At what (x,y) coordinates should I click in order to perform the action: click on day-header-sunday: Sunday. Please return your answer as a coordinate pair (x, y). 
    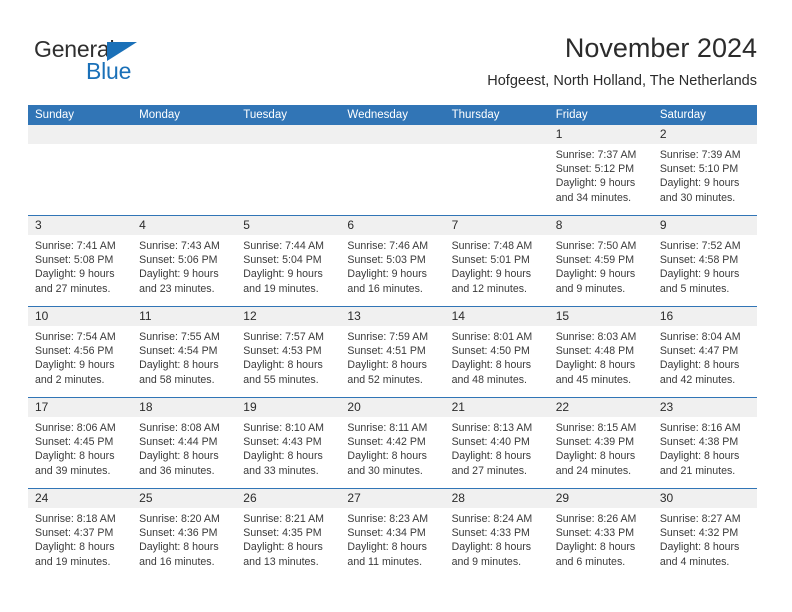
    Looking at the image, I should click on (55, 115).